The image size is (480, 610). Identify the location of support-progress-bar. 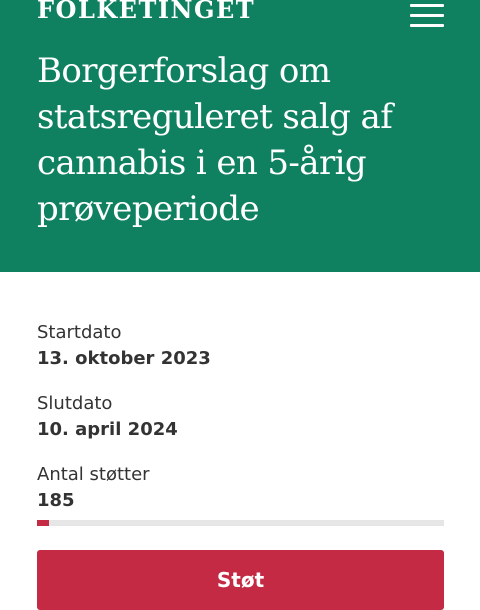
(240, 523).